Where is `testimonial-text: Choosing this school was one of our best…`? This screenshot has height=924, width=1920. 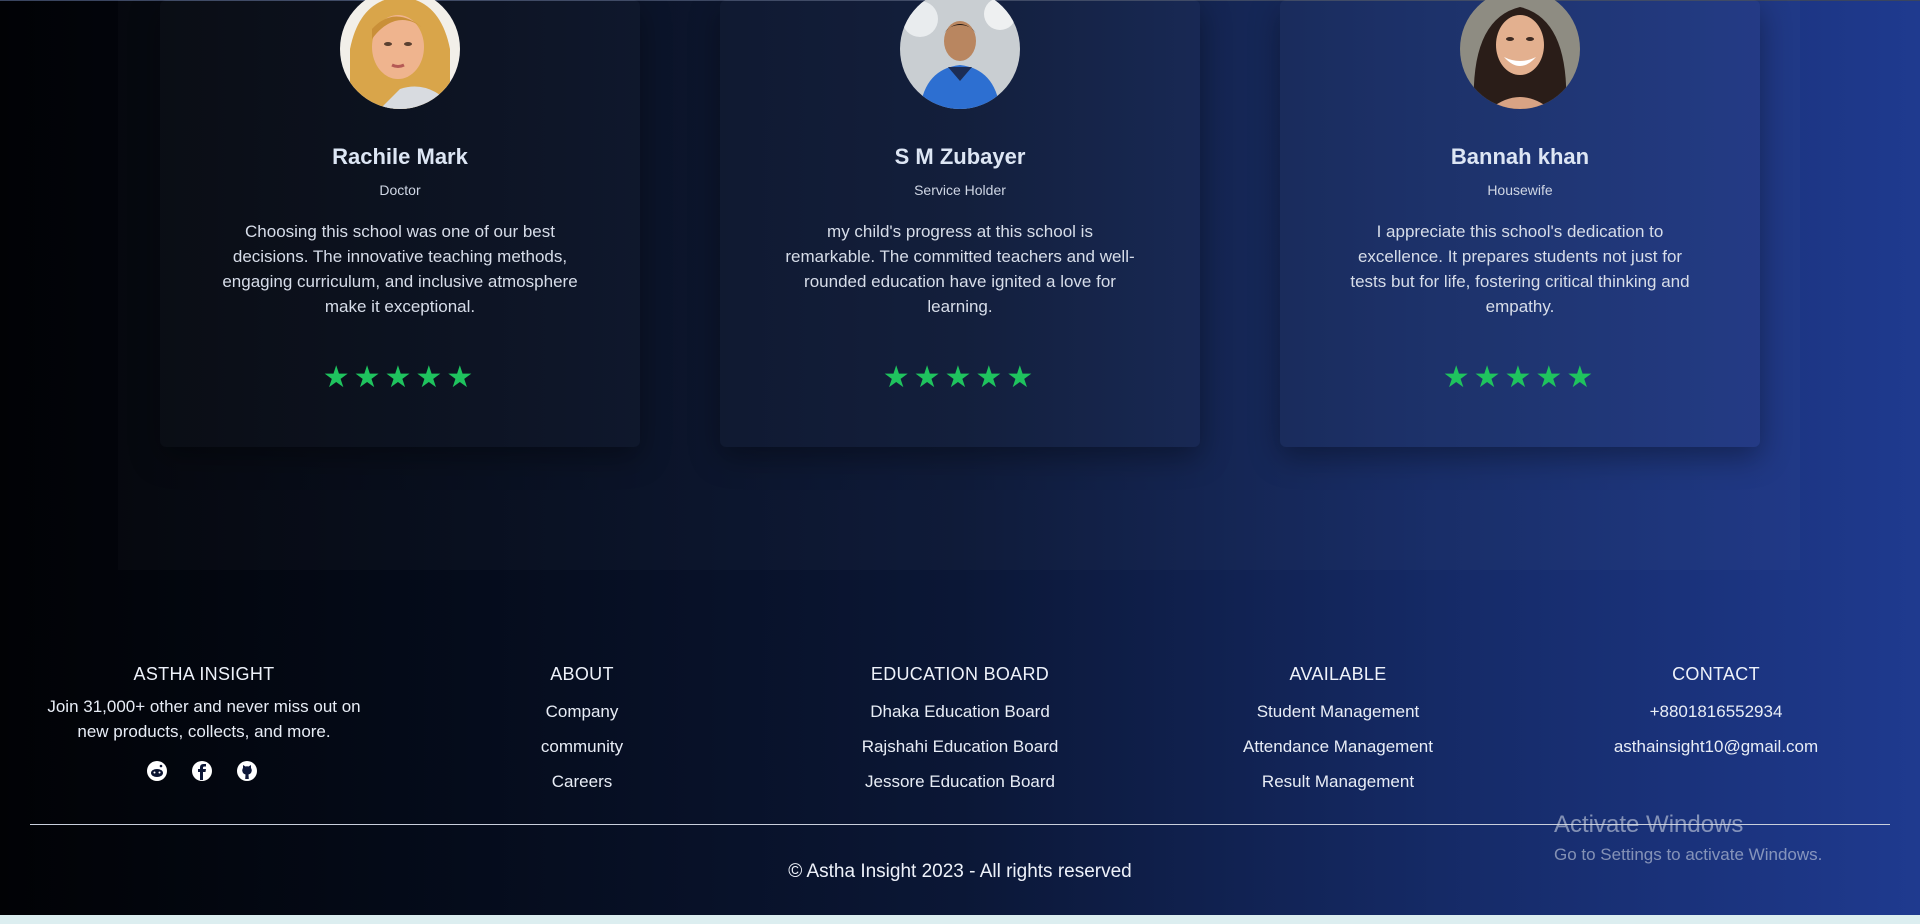 testimonial-text: Choosing this school was one of our best… is located at coordinates (400, 269).